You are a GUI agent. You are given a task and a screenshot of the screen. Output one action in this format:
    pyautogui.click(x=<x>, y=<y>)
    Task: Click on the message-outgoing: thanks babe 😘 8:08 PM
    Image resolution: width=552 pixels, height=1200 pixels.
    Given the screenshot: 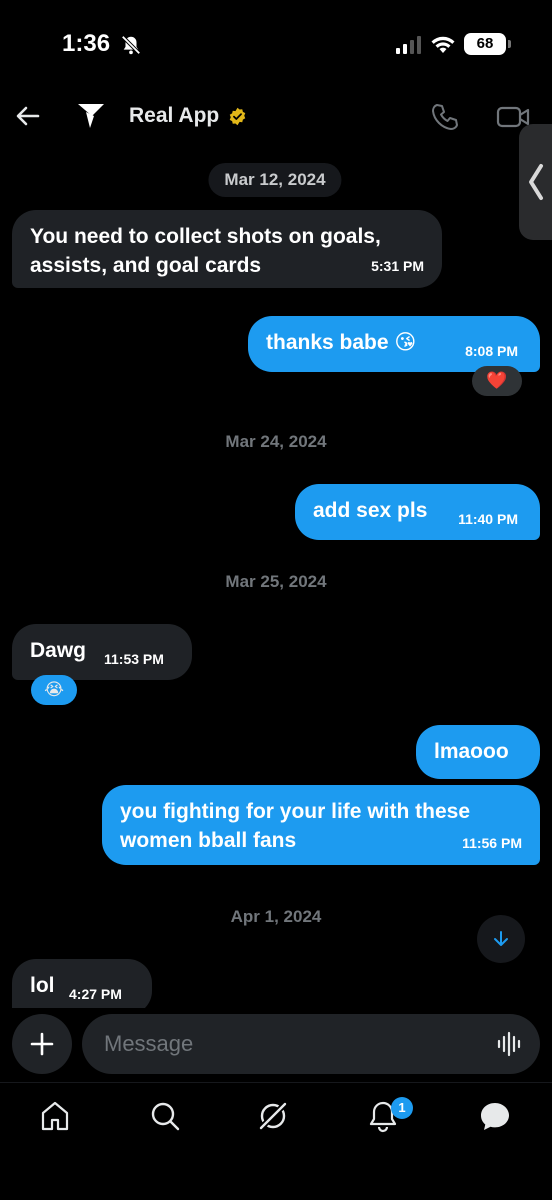 What is the action you would take?
    pyautogui.click(x=394, y=344)
    